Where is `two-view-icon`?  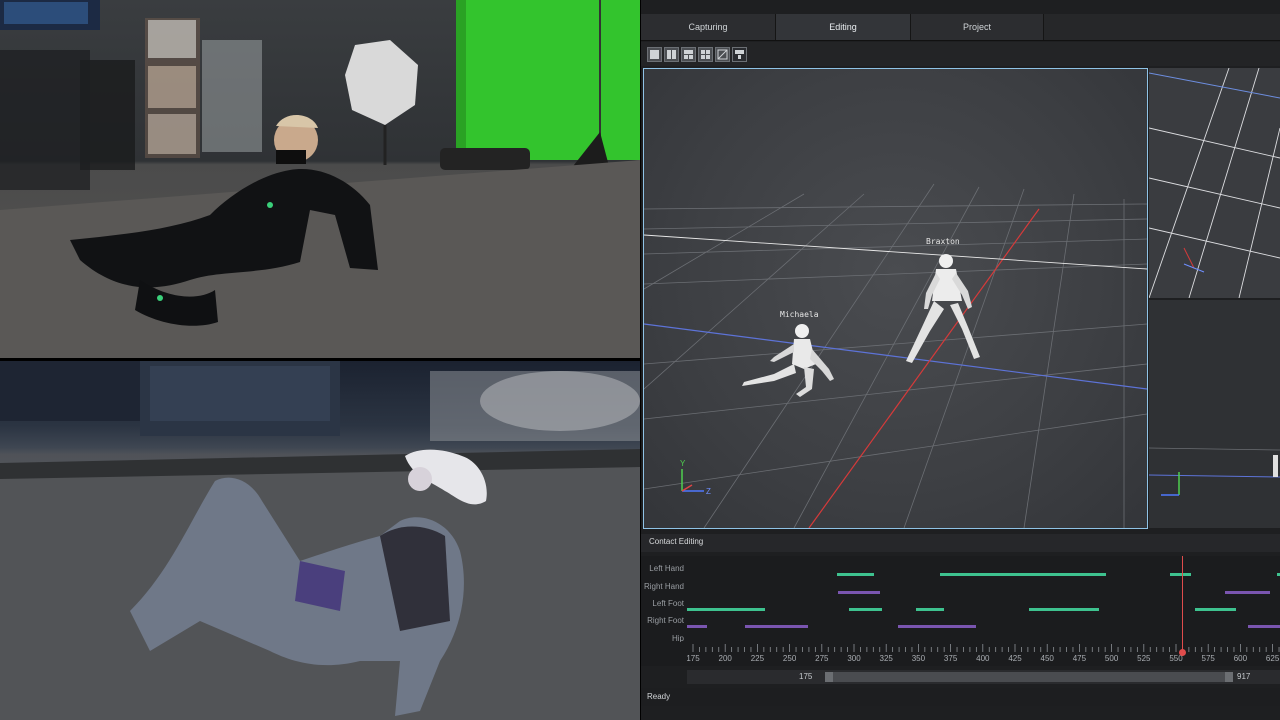
two-view-icon is located at coordinates (671, 54).